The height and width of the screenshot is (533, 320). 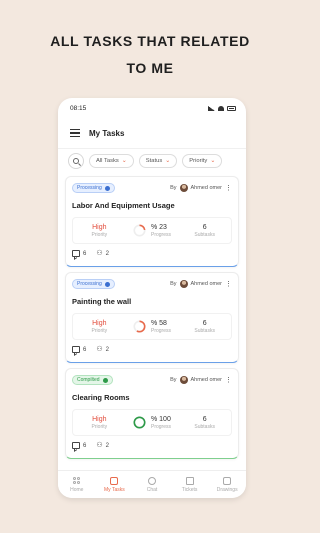 What do you see at coordinates (227, 489) in the screenshot?
I see `nav-label: Drawings` at bounding box center [227, 489].